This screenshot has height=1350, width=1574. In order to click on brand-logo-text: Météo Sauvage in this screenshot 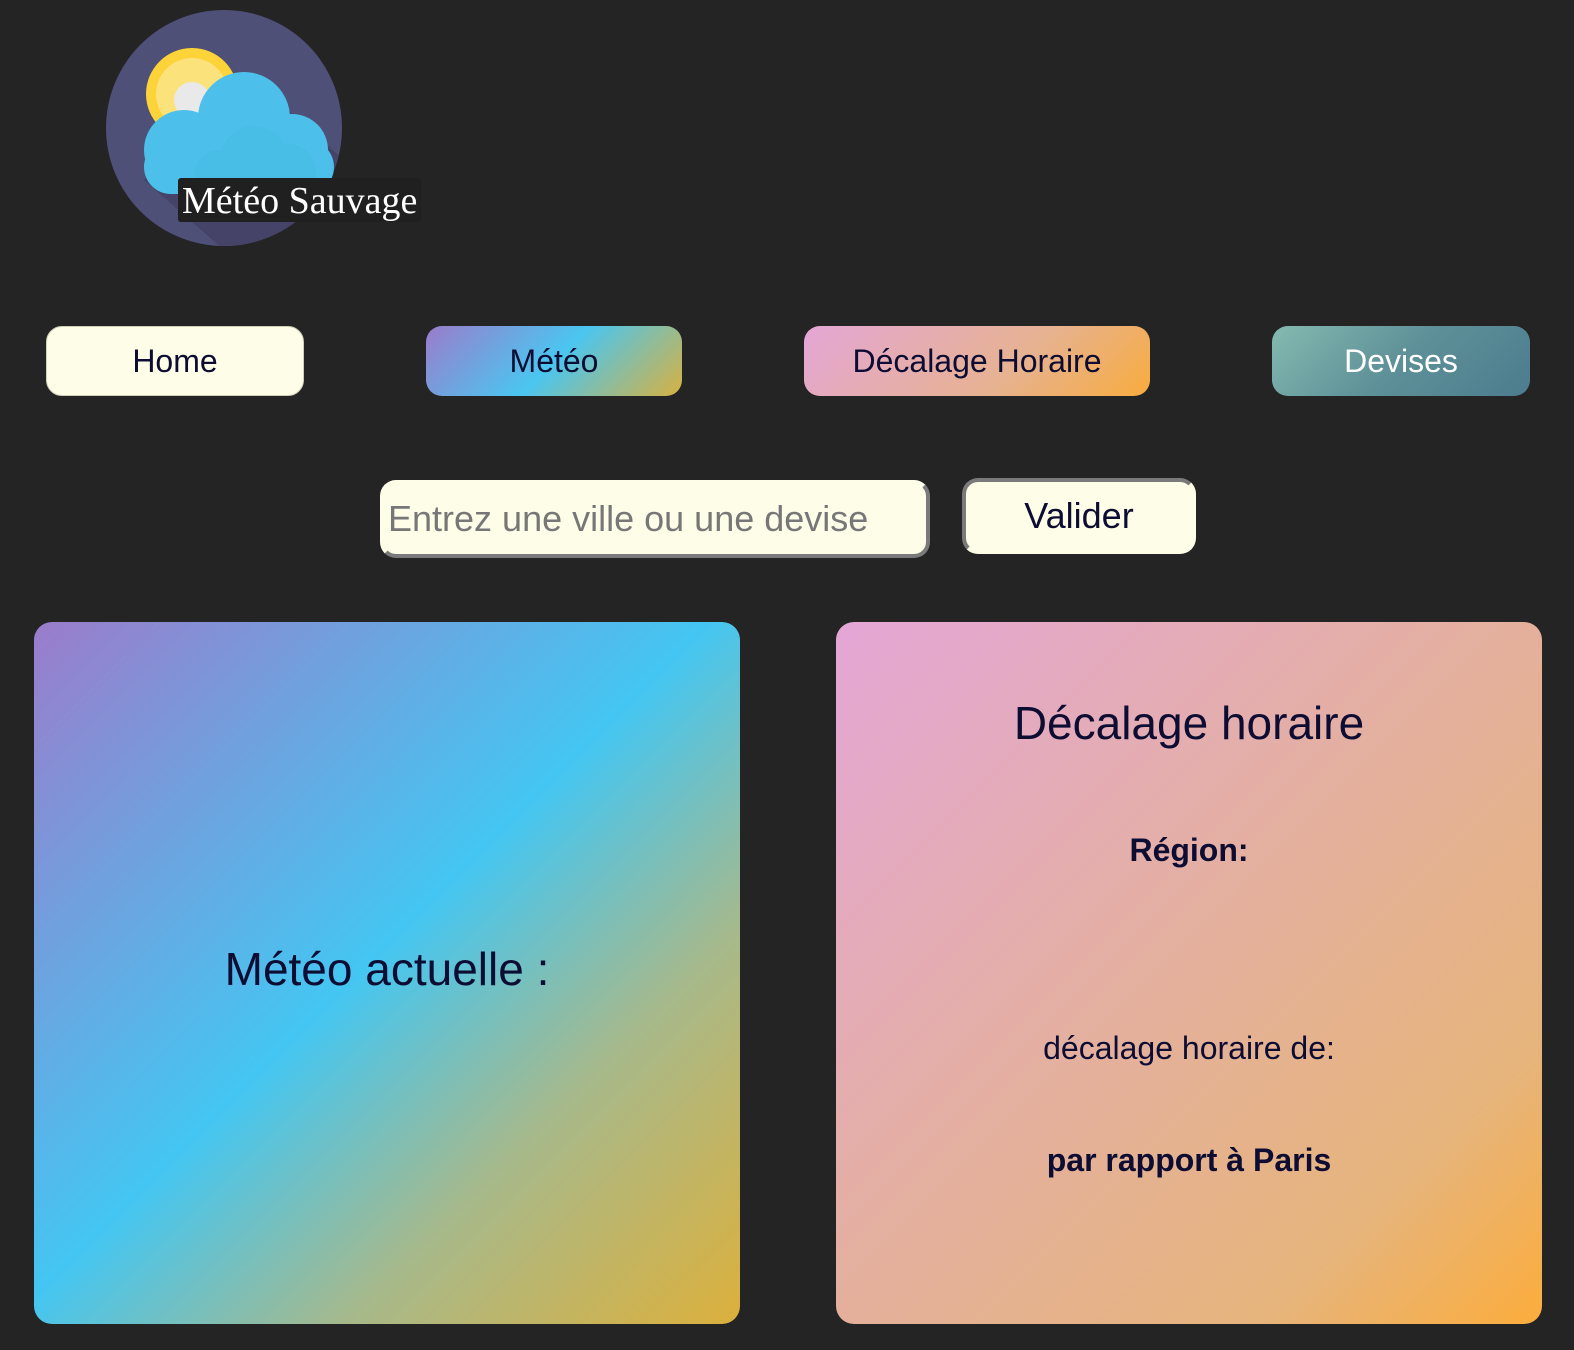, I will do `click(300, 200)`.